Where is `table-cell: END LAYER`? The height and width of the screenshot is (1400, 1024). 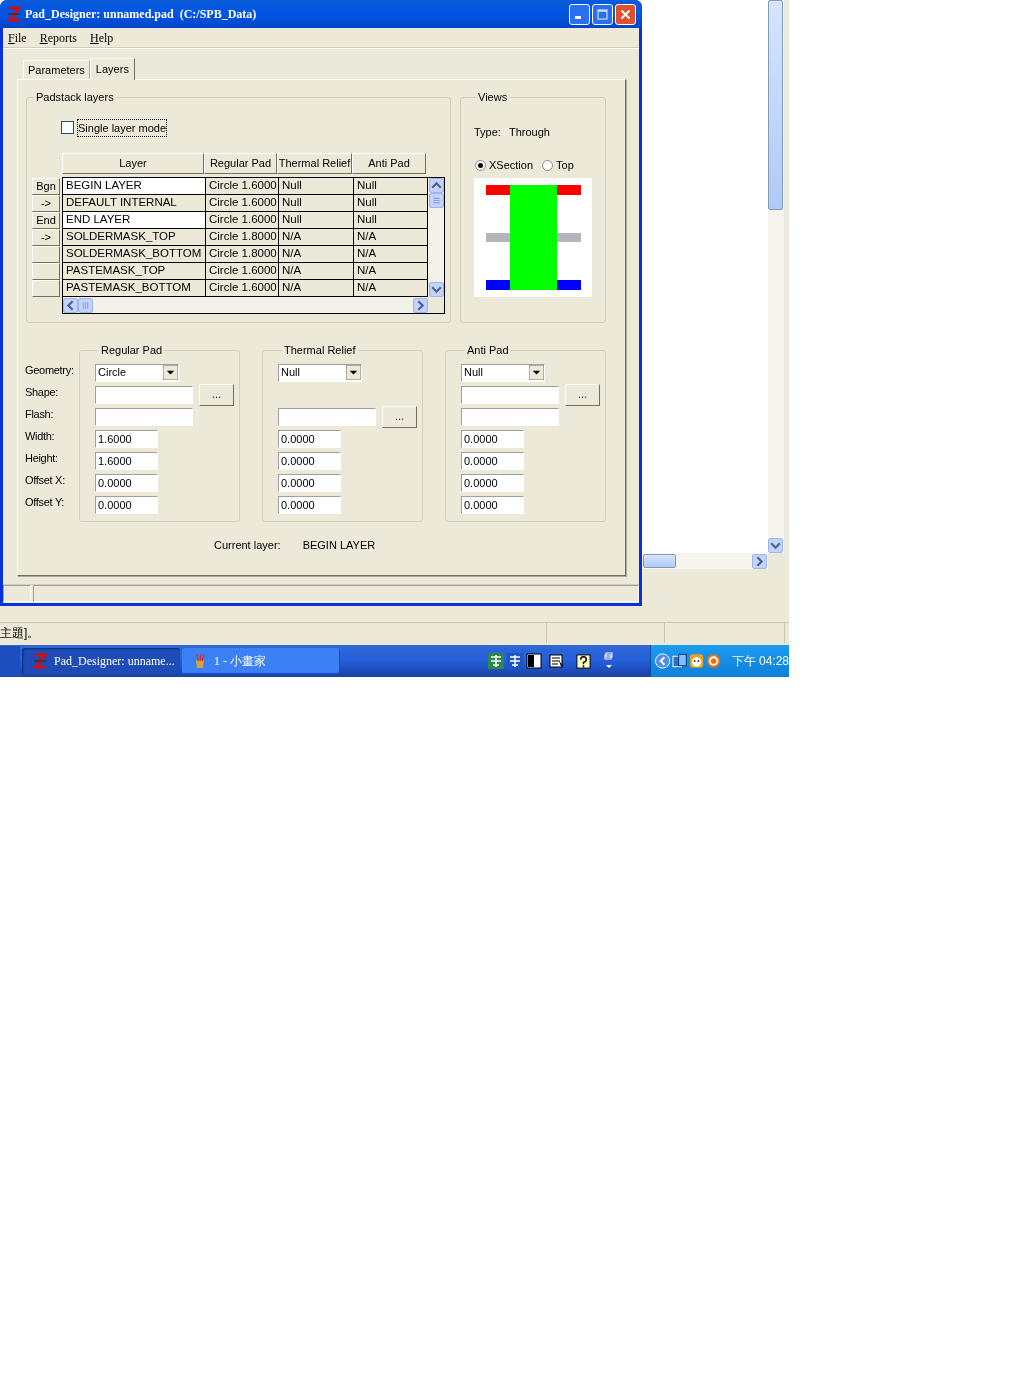
table-cell: END LAYER is located at coordinates (134, 220).